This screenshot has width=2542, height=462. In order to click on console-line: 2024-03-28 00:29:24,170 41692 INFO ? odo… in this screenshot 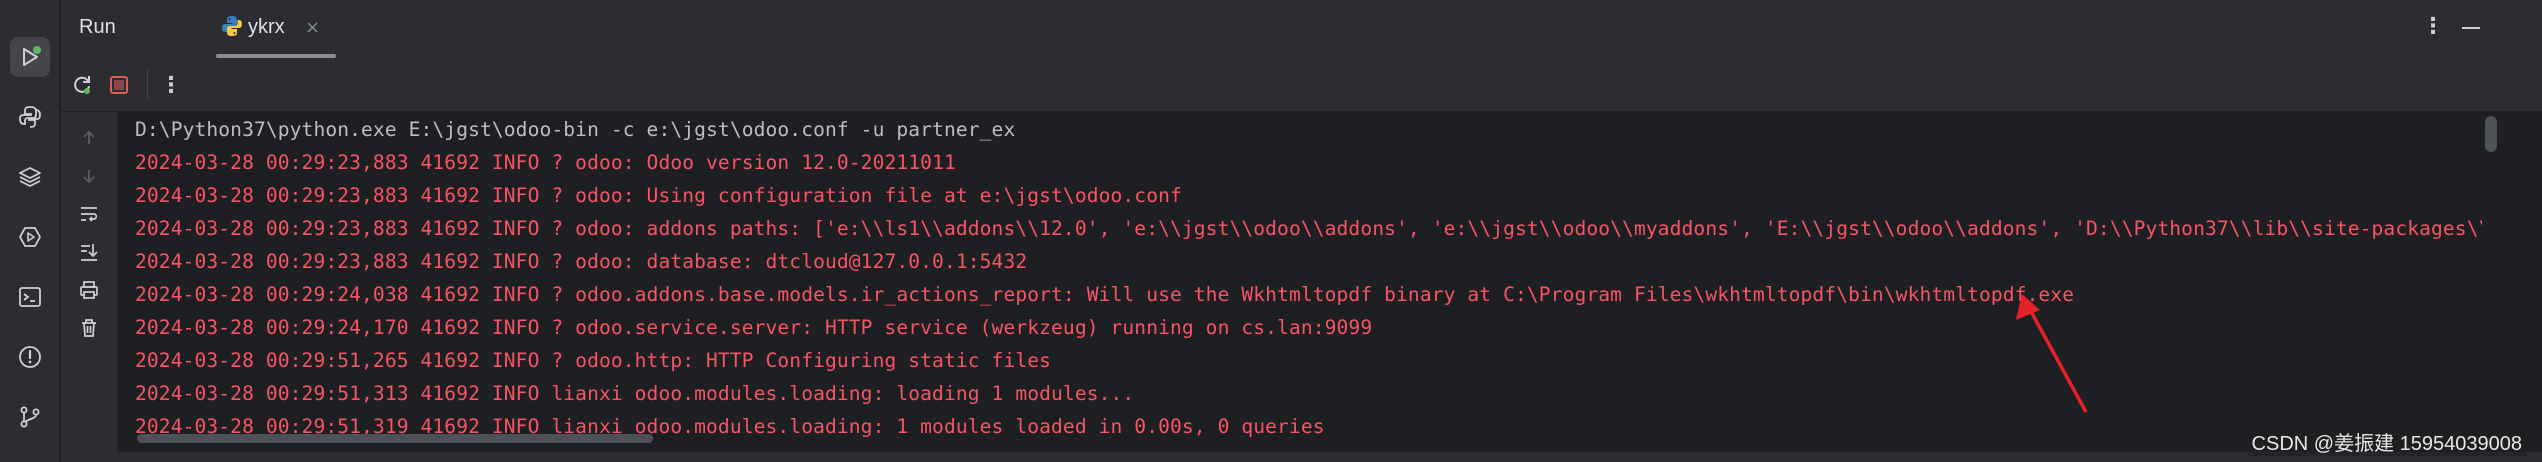, I will do `click(754, 327)`.